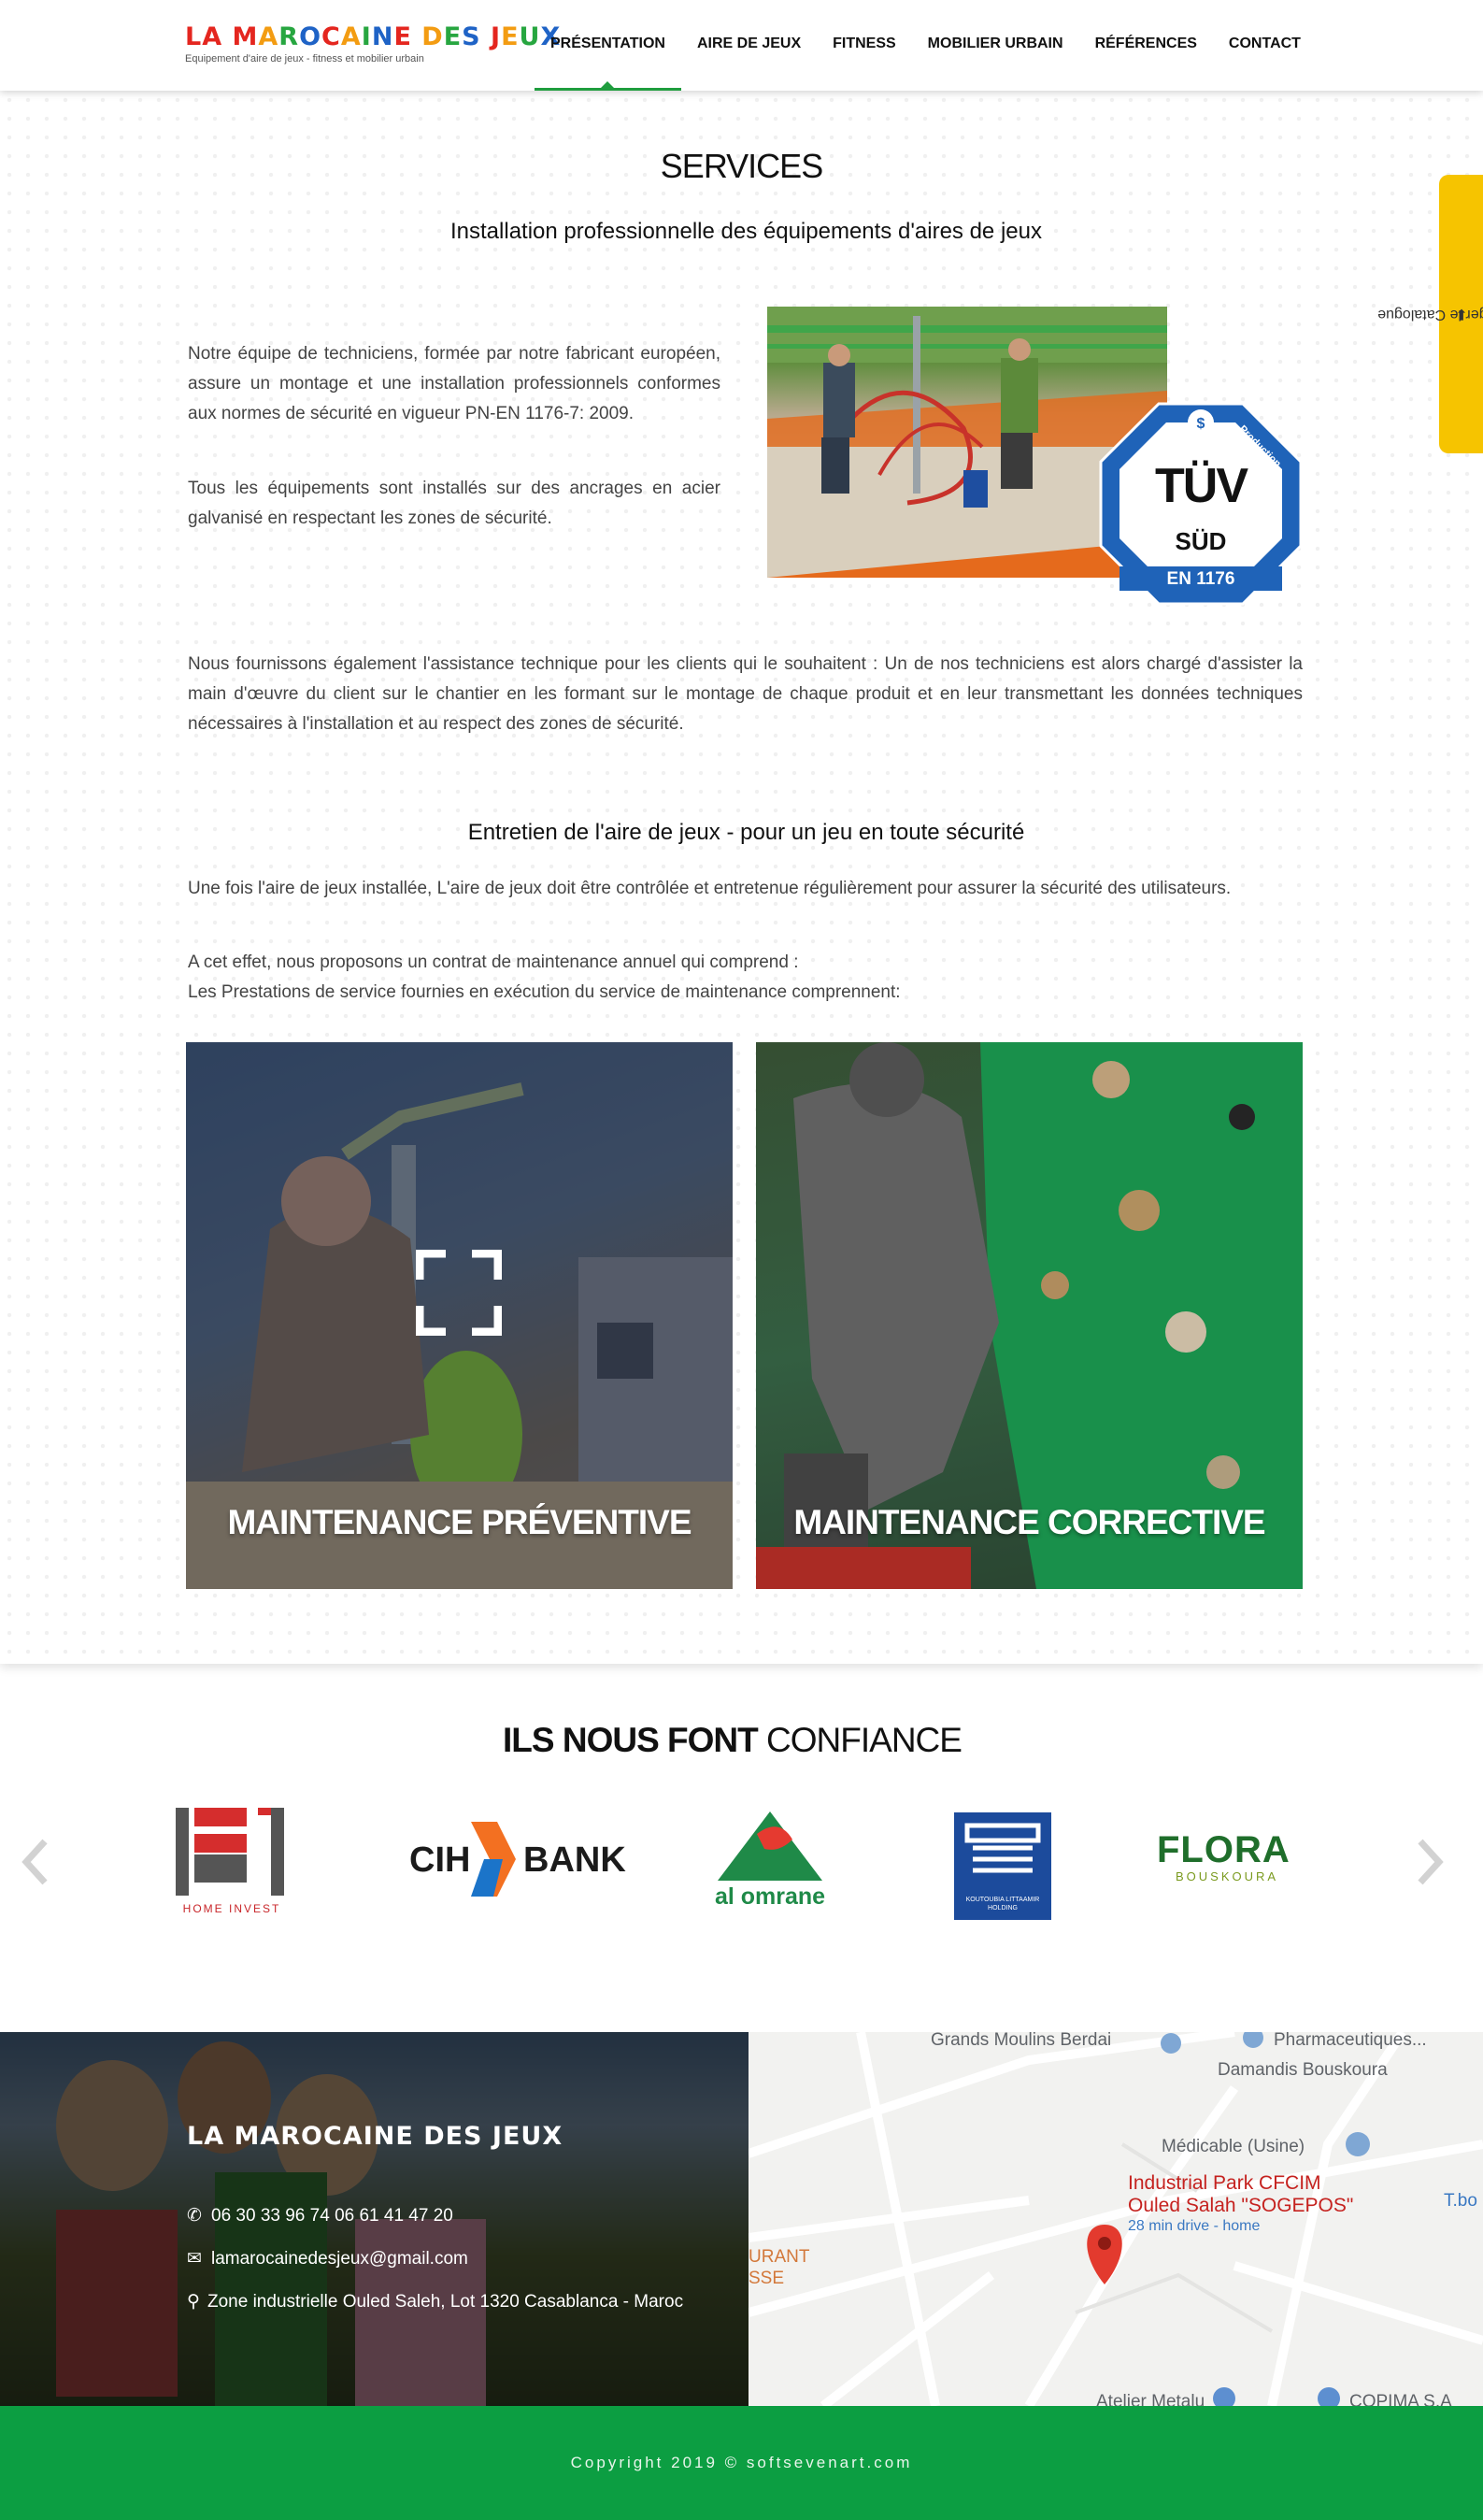 The image size is (1483, 2520). I want to click on koutoubia-text: KOUTOUBIA LITTAAMIR HOLDING, so click(1002, 1904).